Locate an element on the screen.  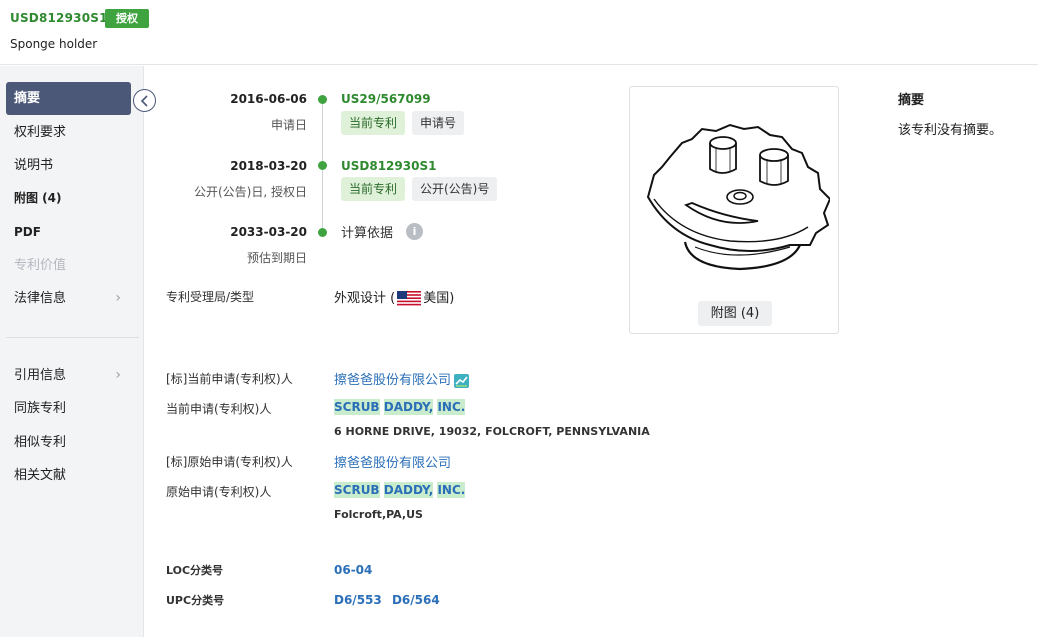
current-applicant-std-value: 擦爸爸股份有限公司 is located at coordinates (402, 378).